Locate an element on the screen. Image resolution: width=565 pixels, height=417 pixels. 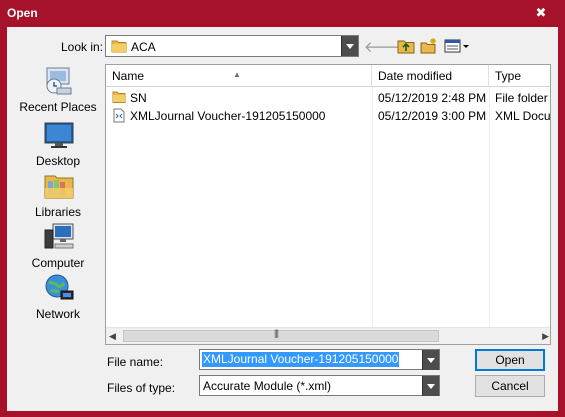
file-name: SN is located at coordinates (138, 98).